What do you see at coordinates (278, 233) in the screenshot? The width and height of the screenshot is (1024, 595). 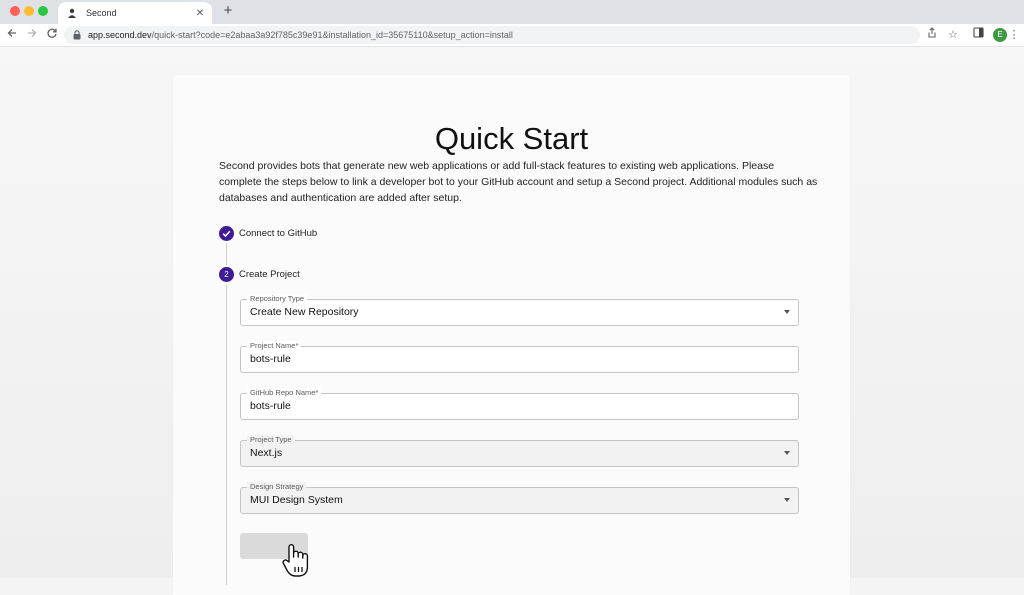 I see `step-connect-github-label: Connect to GitHub` at bounding box center [278, 233].